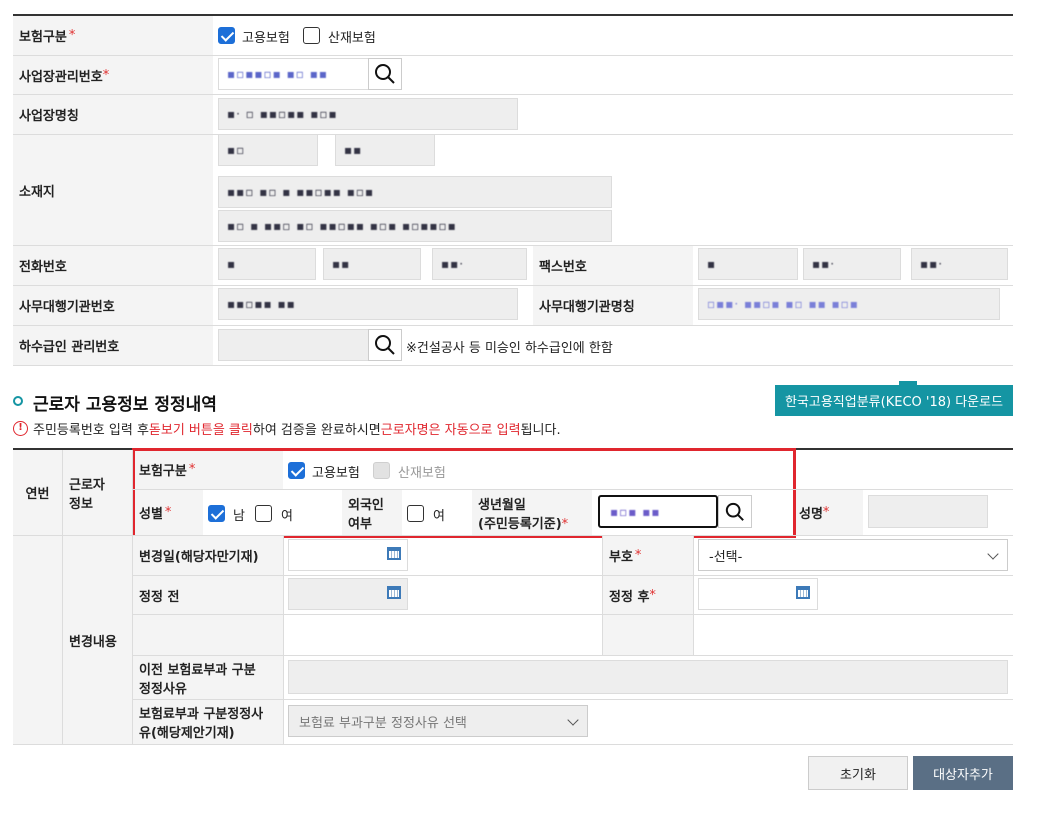 The height and width of the screenshot is (818, 1063). I want to click on reason-select: 보험료 부과구분 정정사유 선택, so click(438, 721).